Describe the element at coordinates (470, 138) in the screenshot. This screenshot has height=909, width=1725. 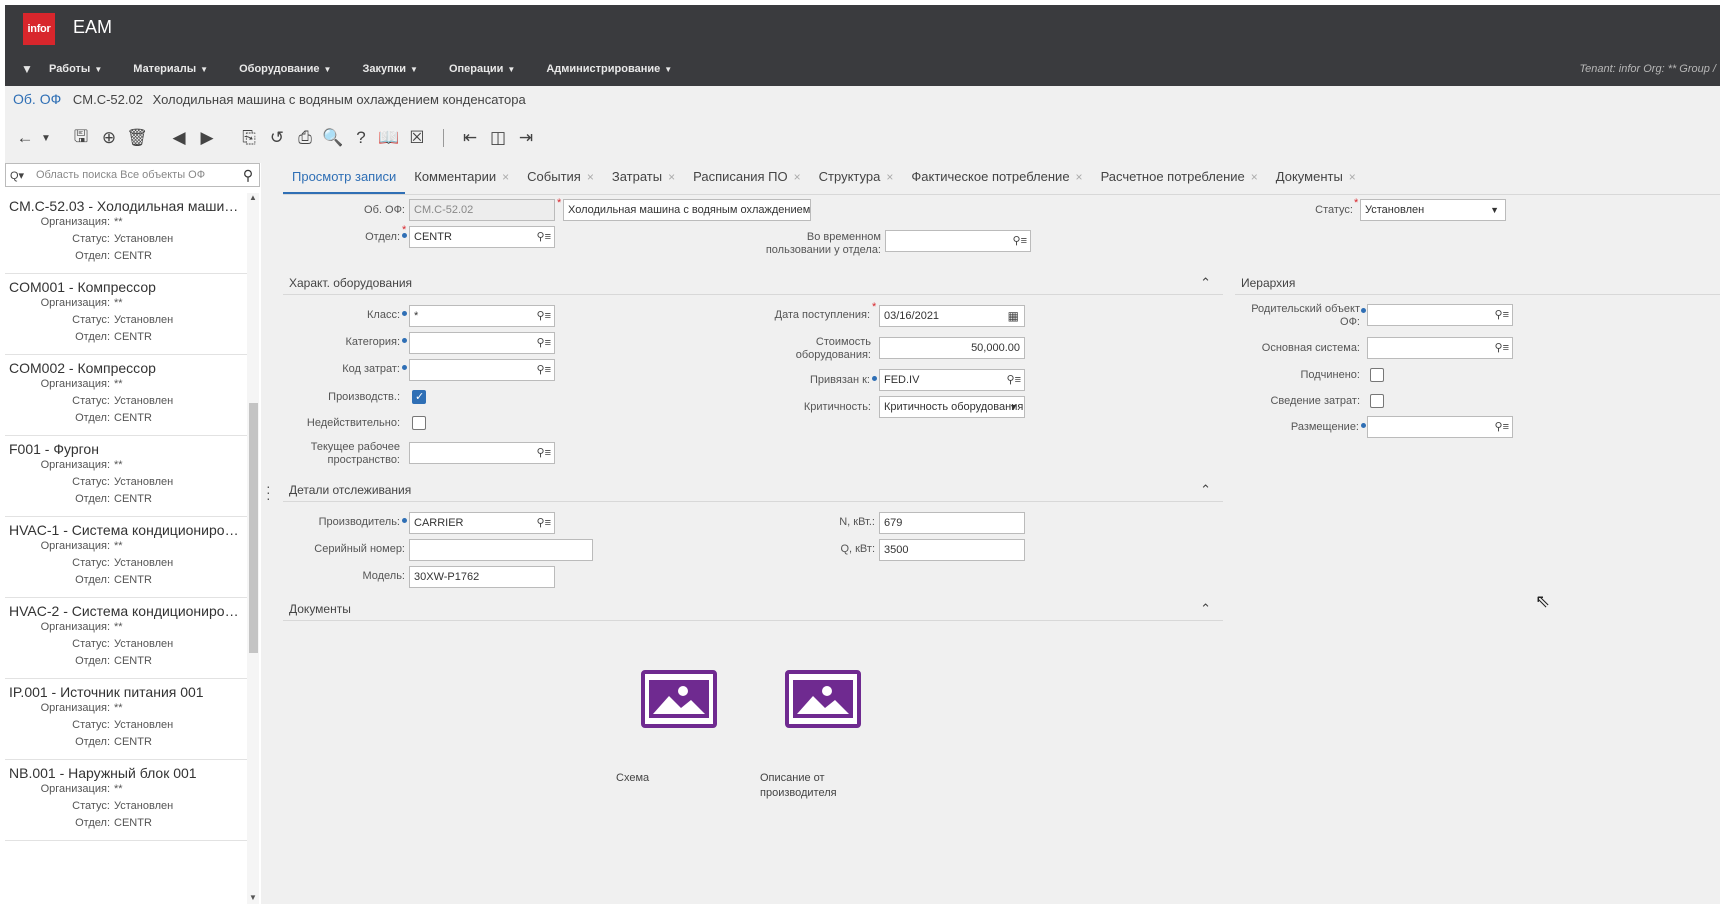
I see `collapse-left-icon: ⇤` at that location.